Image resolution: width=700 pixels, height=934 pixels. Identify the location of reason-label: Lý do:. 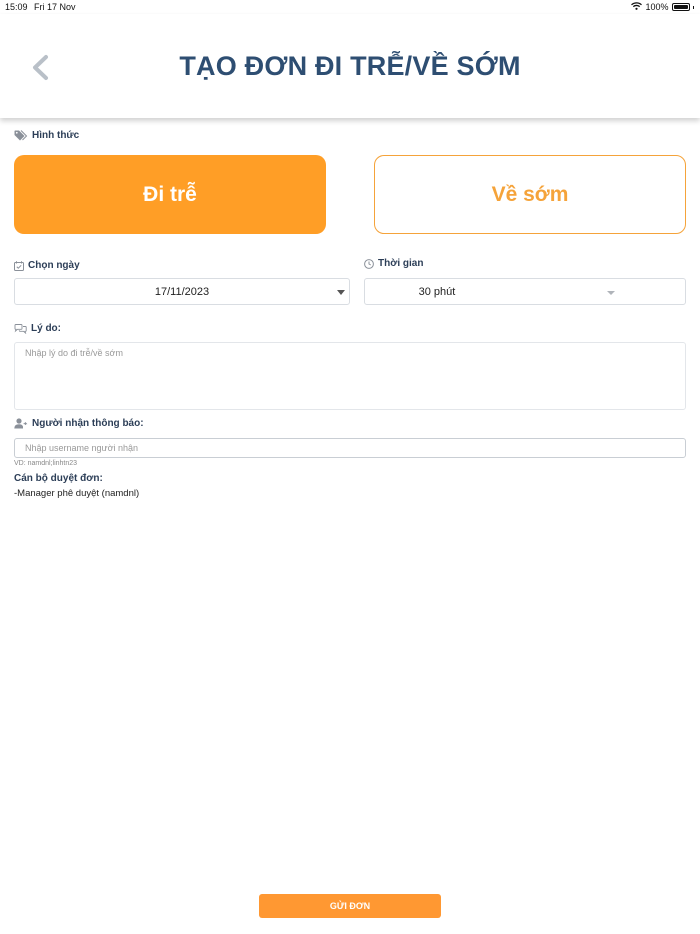
(37, 328).